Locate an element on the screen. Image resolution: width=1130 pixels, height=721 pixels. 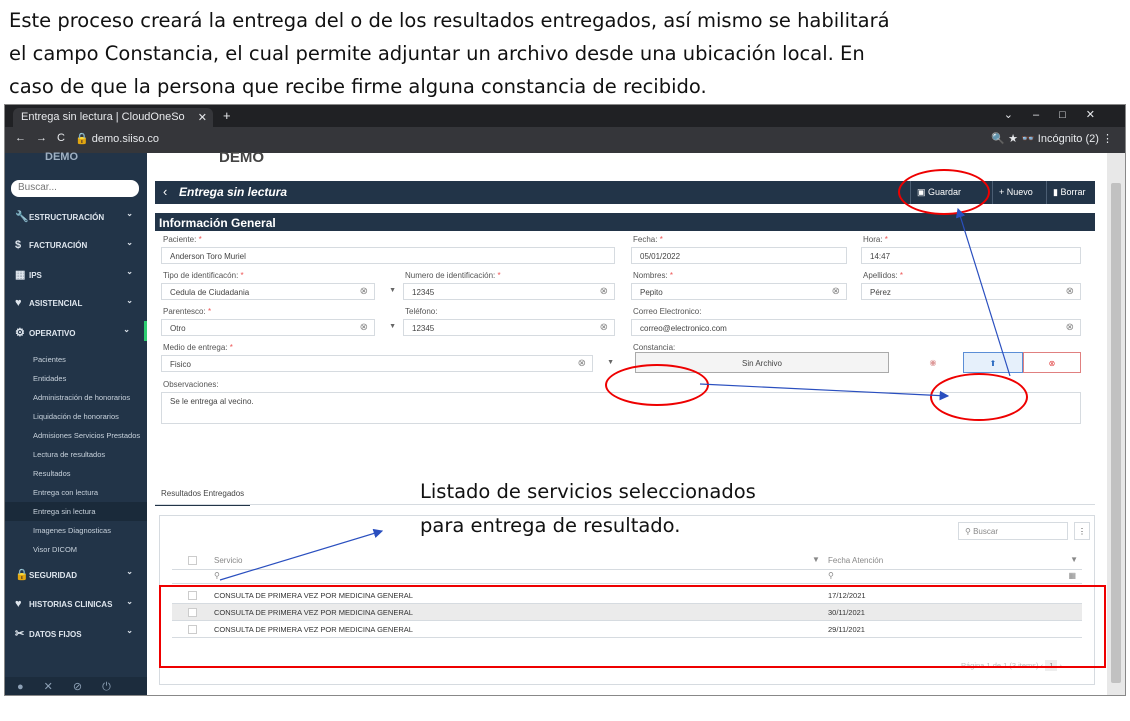
eye-icon: ◉ is located at coordinates (933, 362).